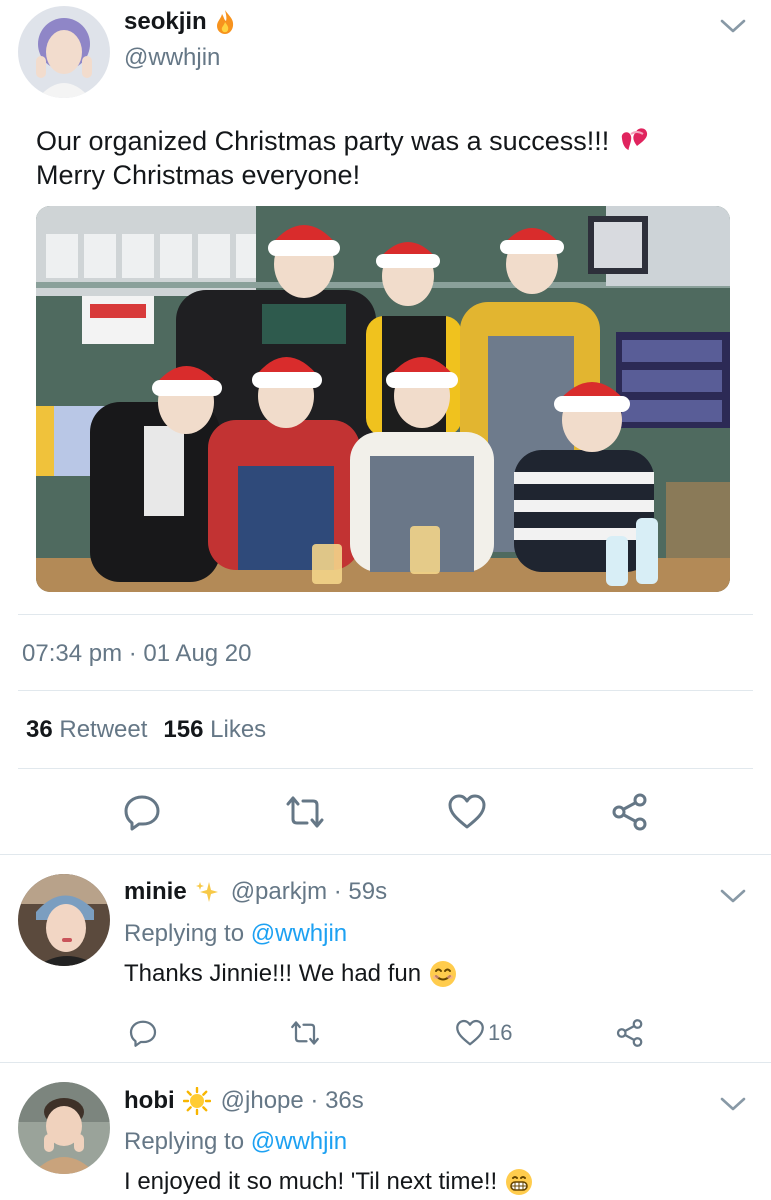  Describe the element at coordinates (634, 140) in the screenshot. I see `heart-emoji` at that location.